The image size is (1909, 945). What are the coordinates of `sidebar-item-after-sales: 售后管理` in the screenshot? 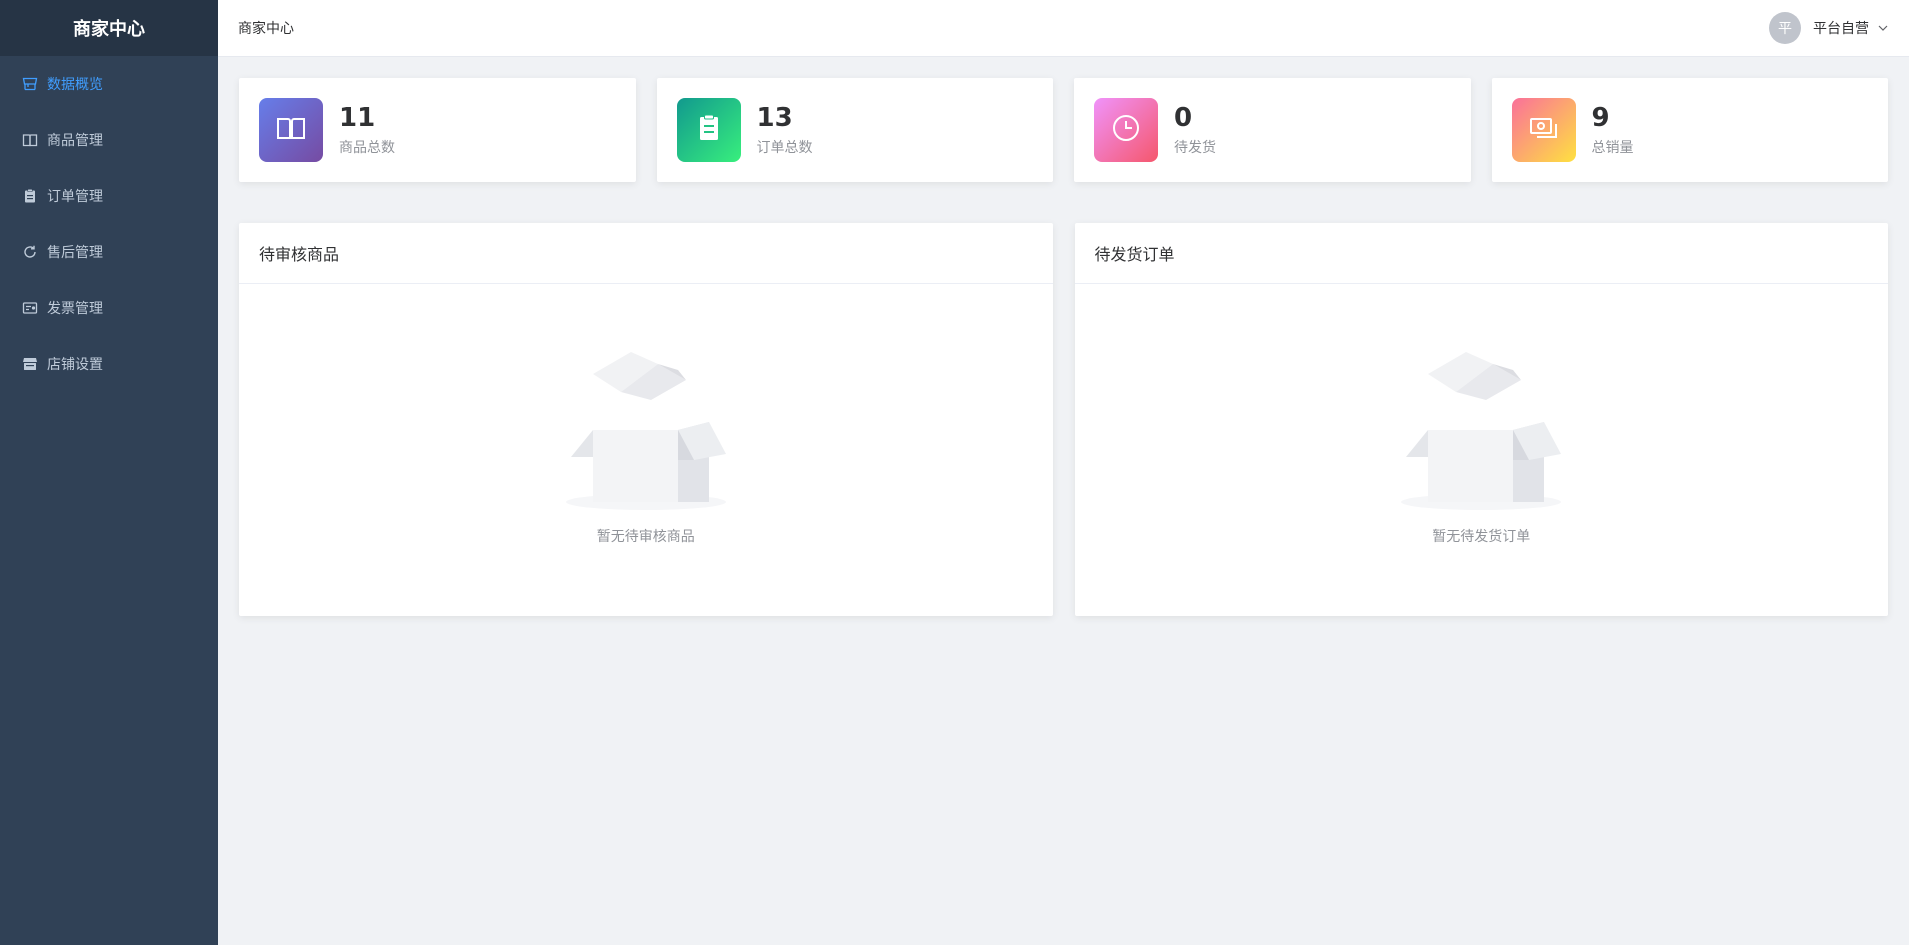 It's located at (109, 252).